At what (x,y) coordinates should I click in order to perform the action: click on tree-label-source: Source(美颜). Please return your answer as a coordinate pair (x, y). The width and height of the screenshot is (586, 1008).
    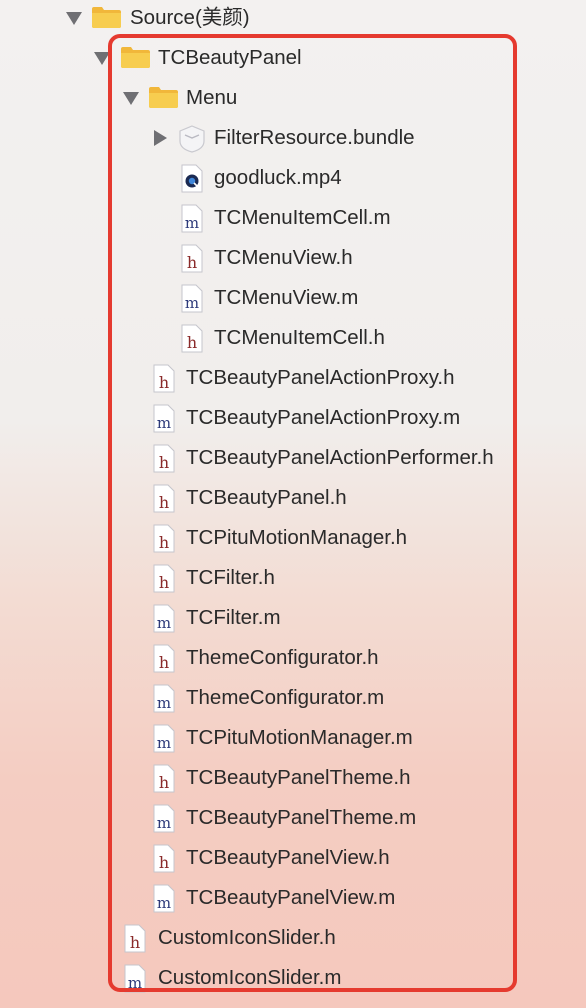
    Looking at the image, I should click on (190, 17).